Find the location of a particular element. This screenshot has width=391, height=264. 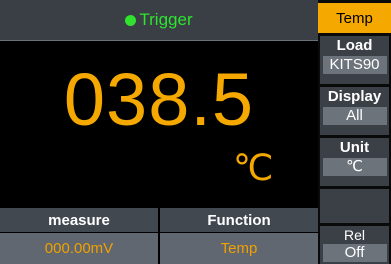

function-value: Temp is located at coordinates (239, 248).